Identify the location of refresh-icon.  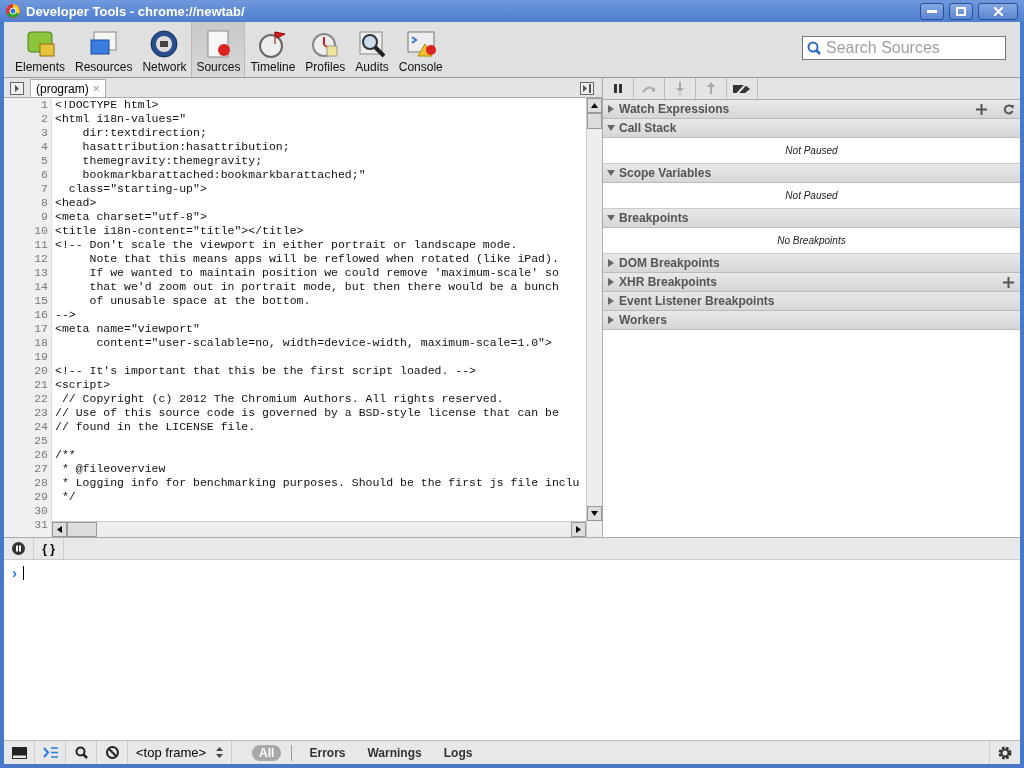
(1008, 109).